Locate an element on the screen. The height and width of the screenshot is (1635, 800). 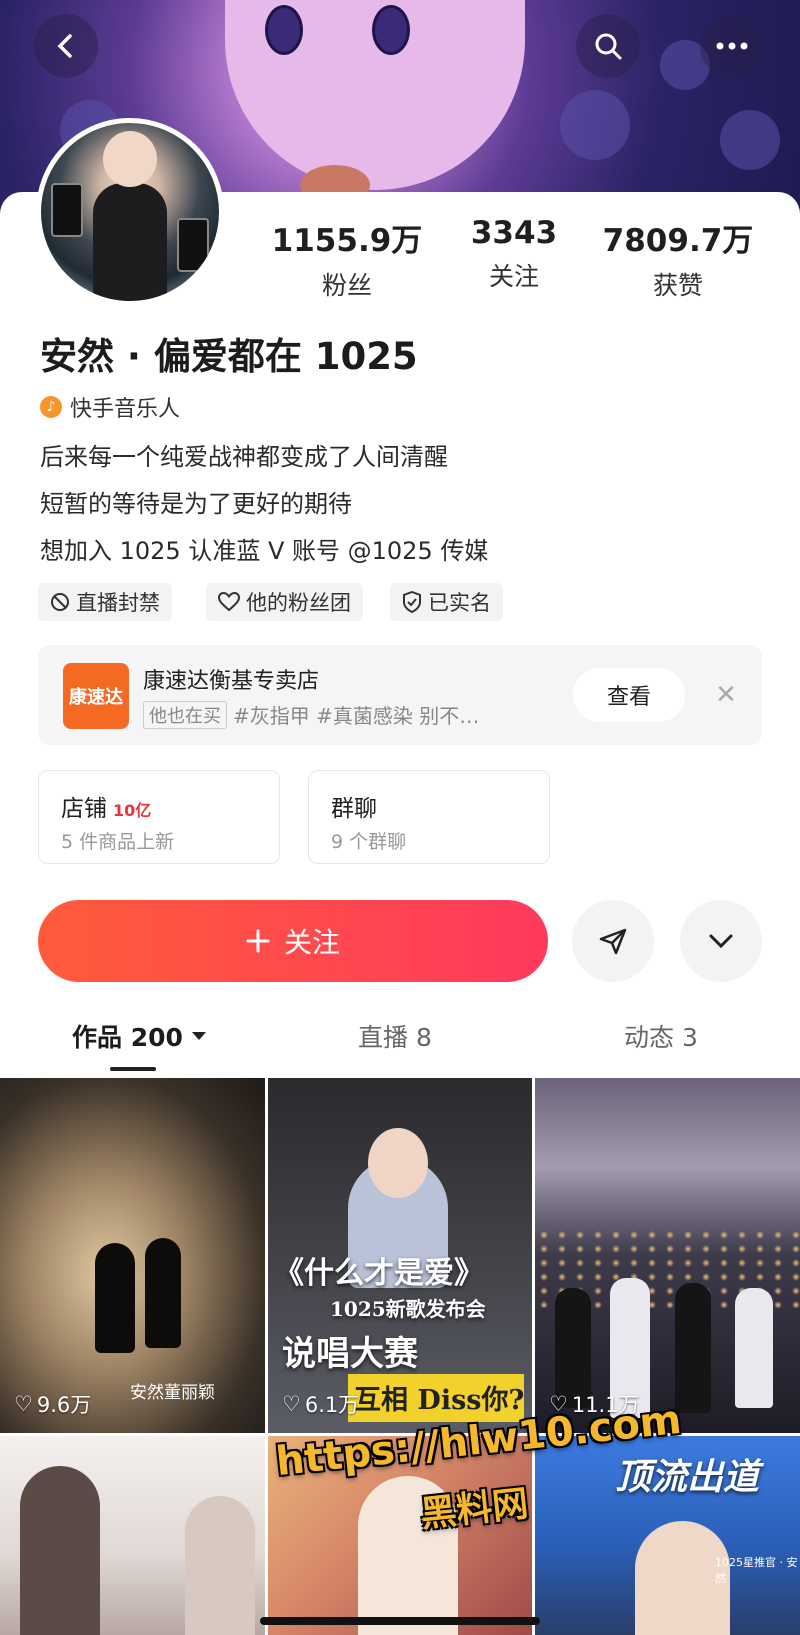
stat-likes: 7809.7万 获赞 is located at coordinates (678, 258).